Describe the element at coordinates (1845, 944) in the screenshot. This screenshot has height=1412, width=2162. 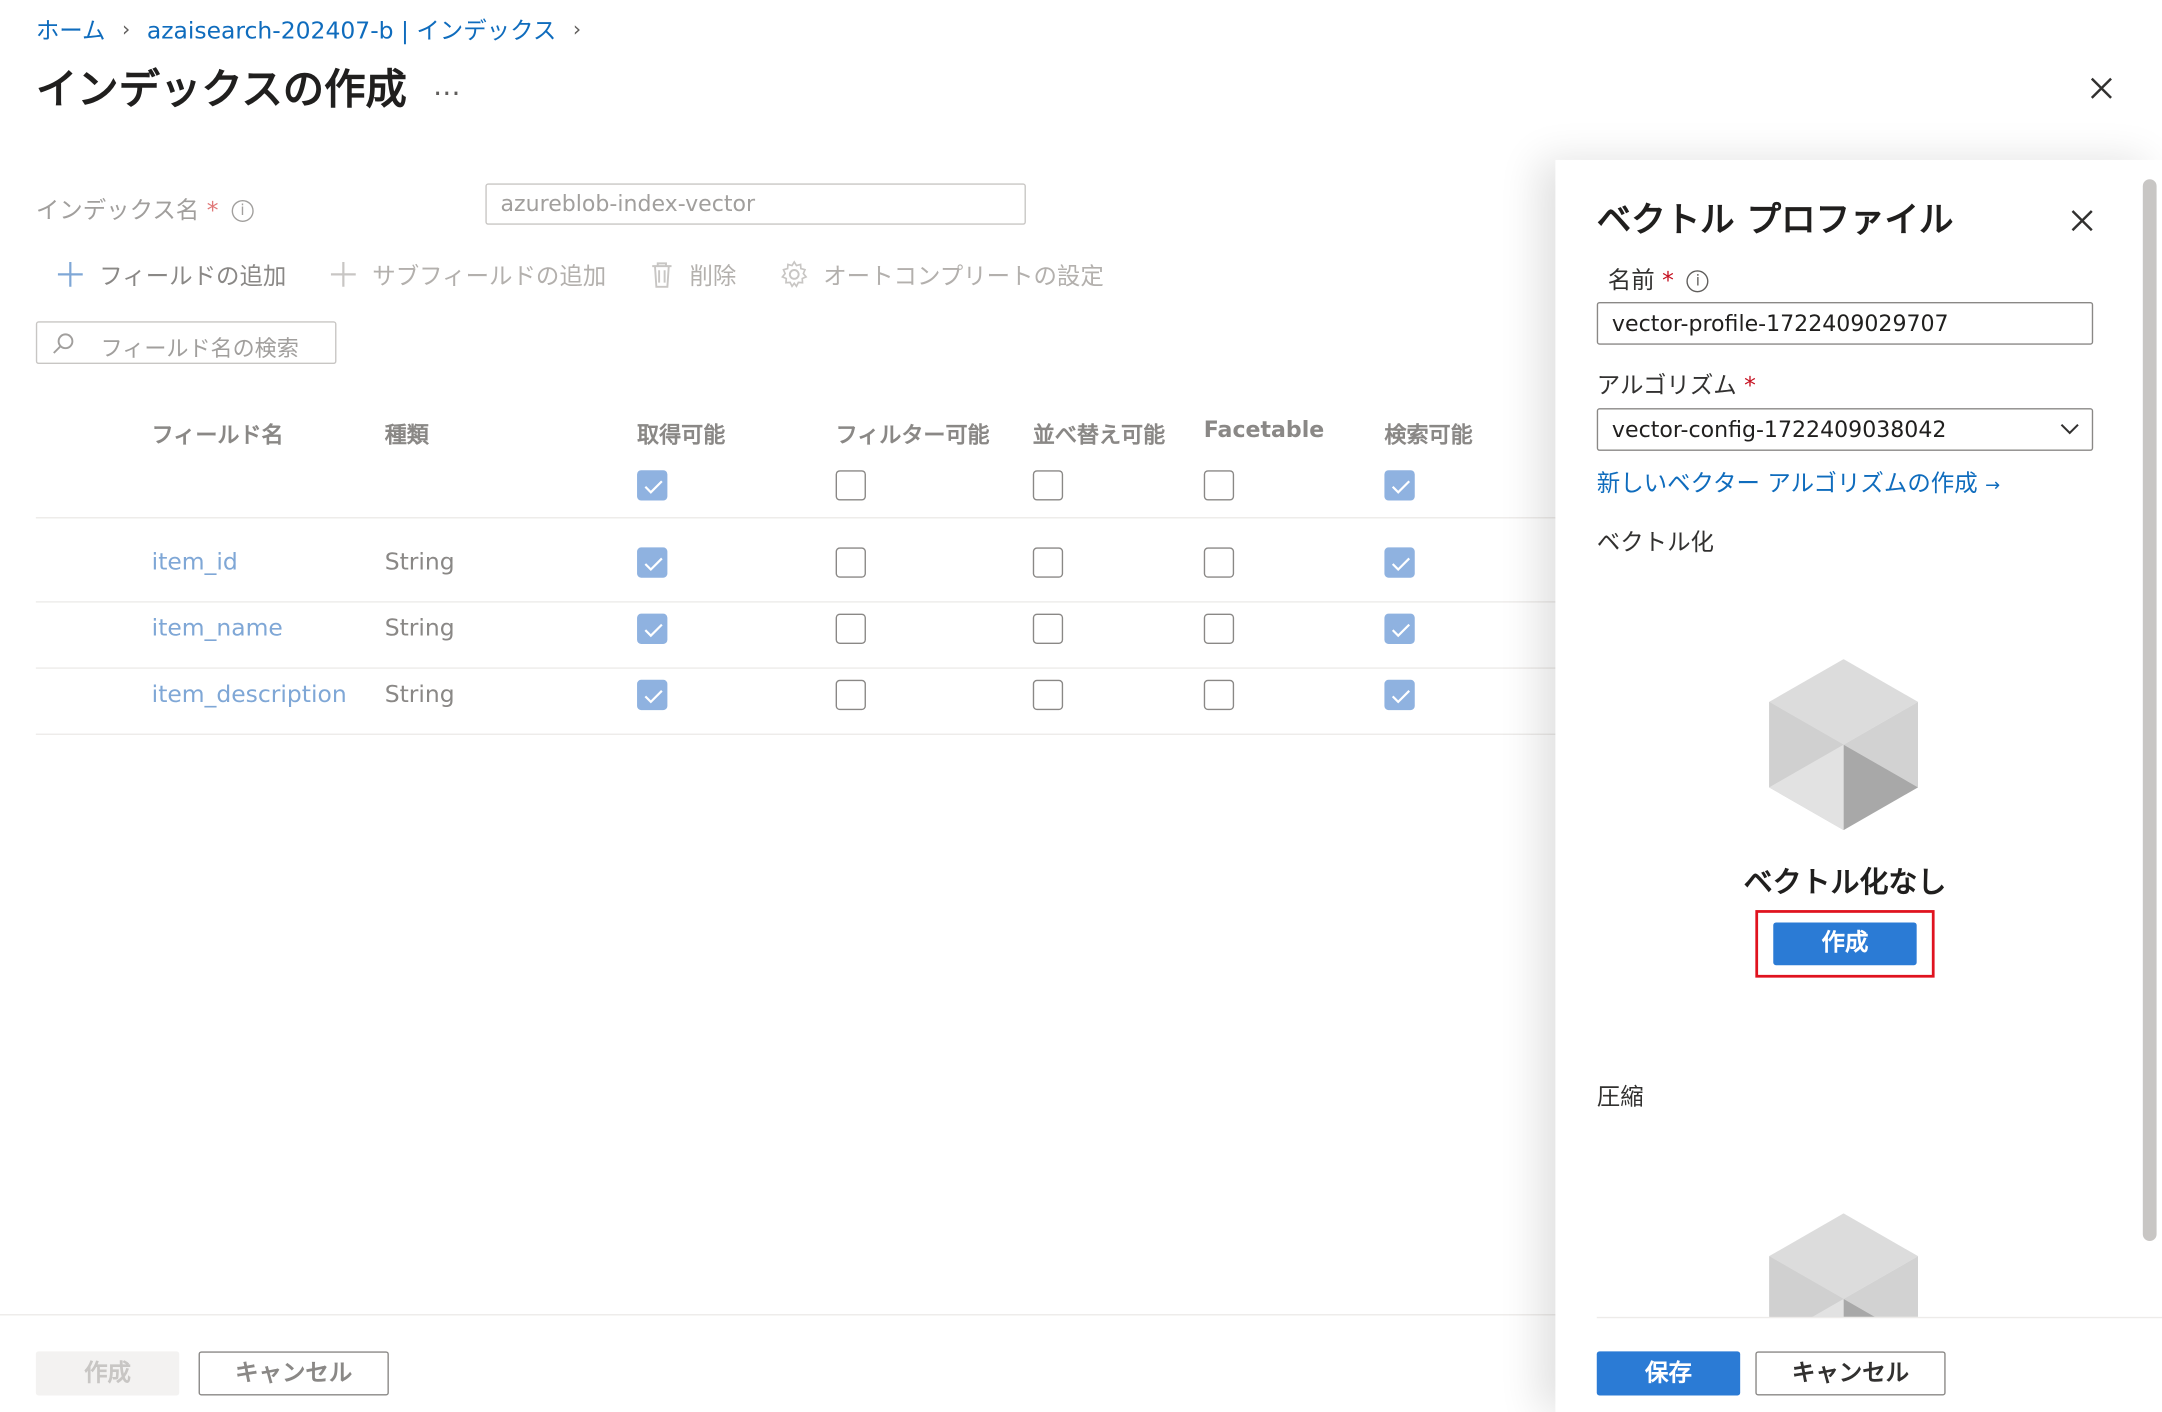
I see `create-vectorizer-button: 作成` at that location.